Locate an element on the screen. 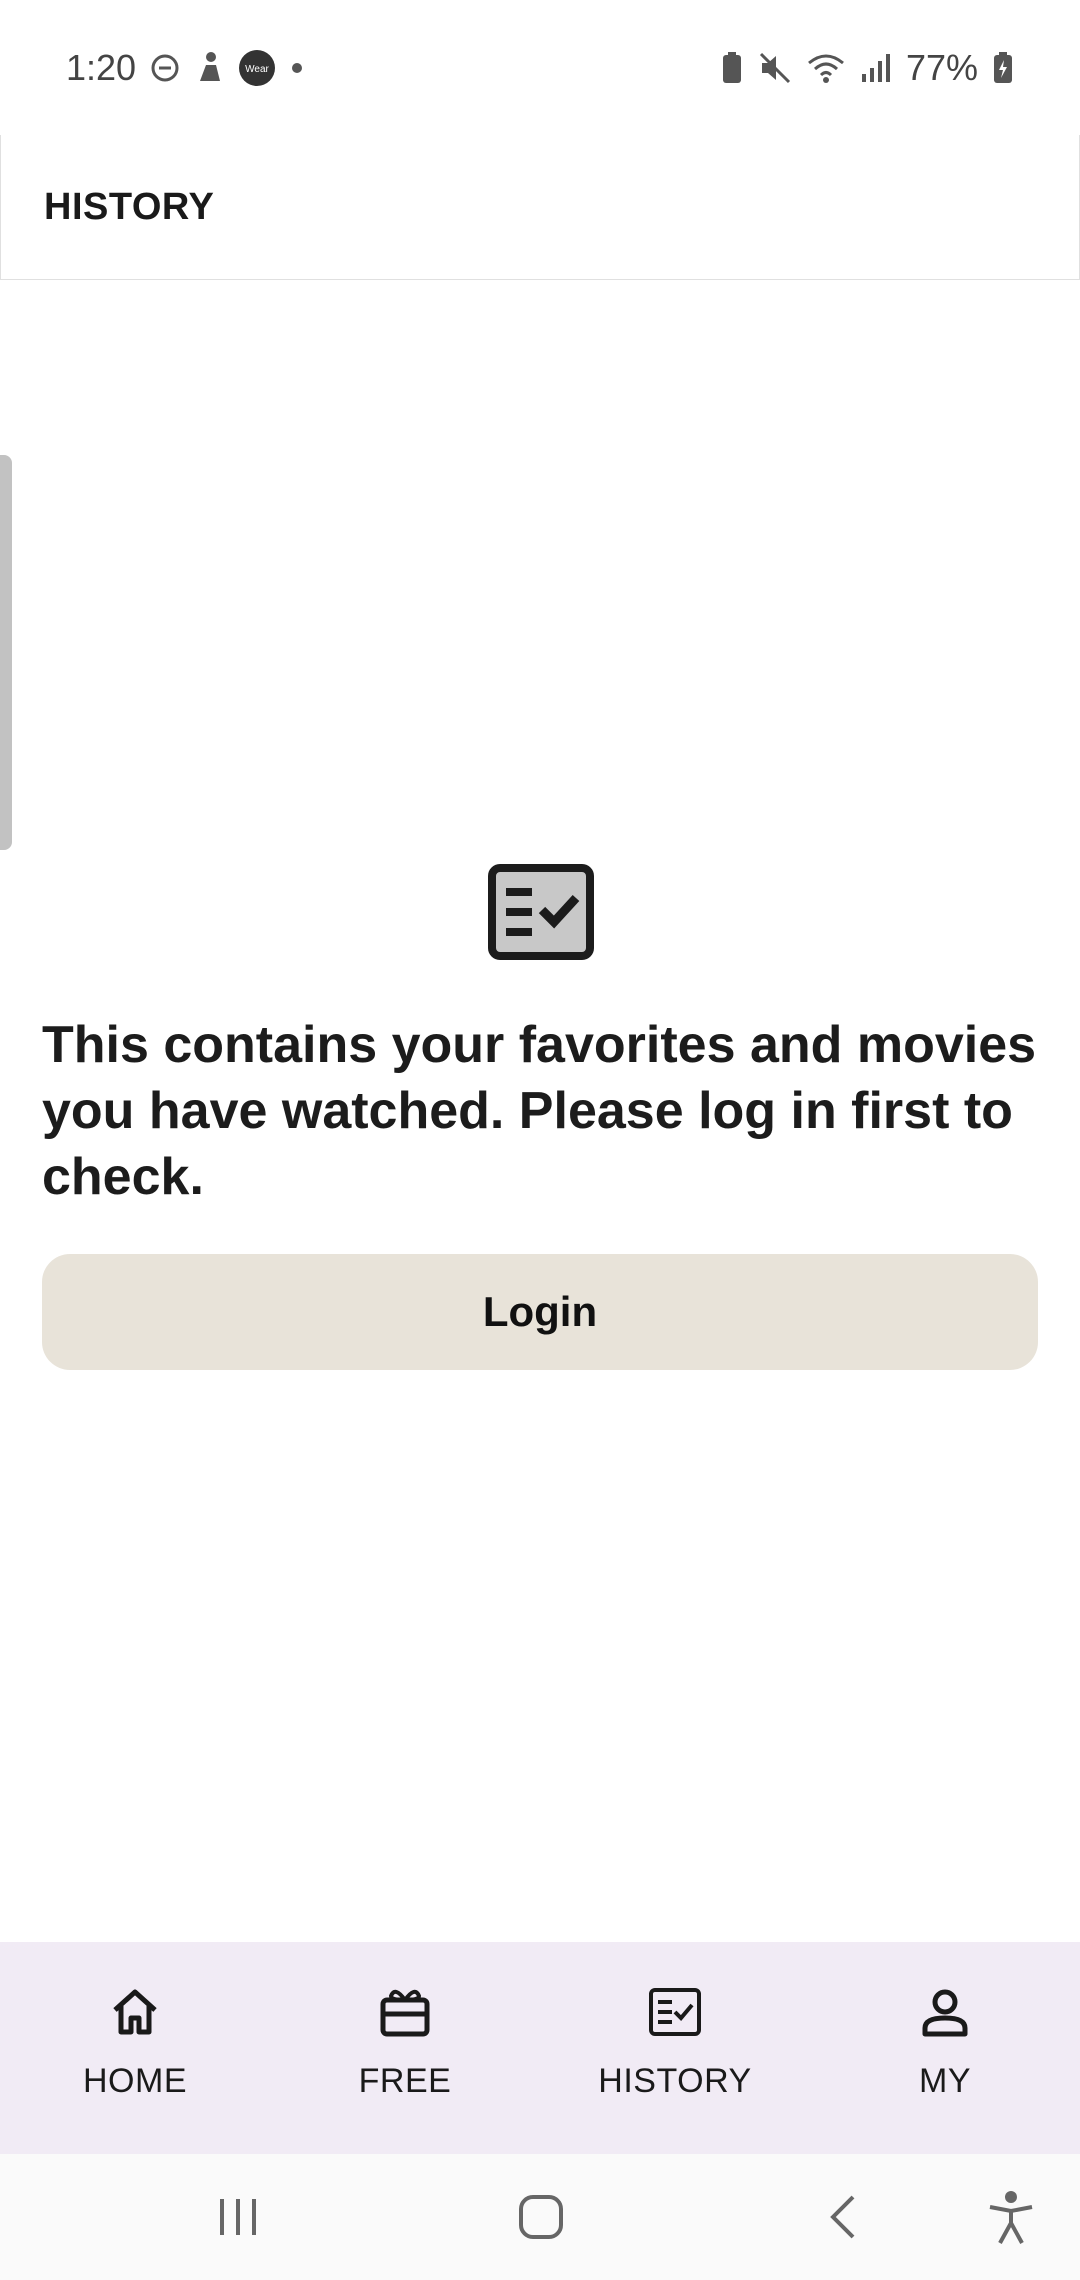 Image resolution: width=1080 pixels, height=2280 pixels. status-time: 1:20 is located at coordinates (101, 67).